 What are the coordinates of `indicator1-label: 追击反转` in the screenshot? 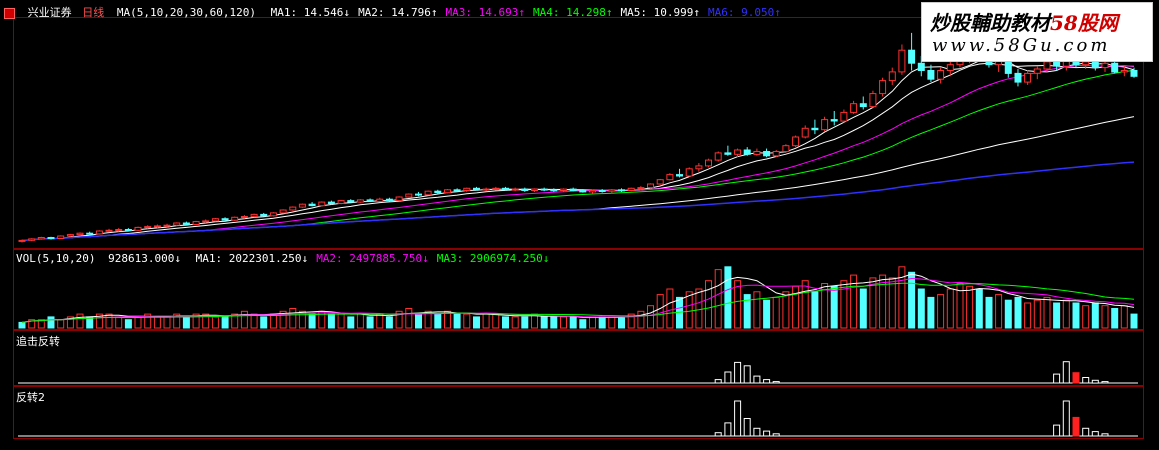 It's located at (38, 341).